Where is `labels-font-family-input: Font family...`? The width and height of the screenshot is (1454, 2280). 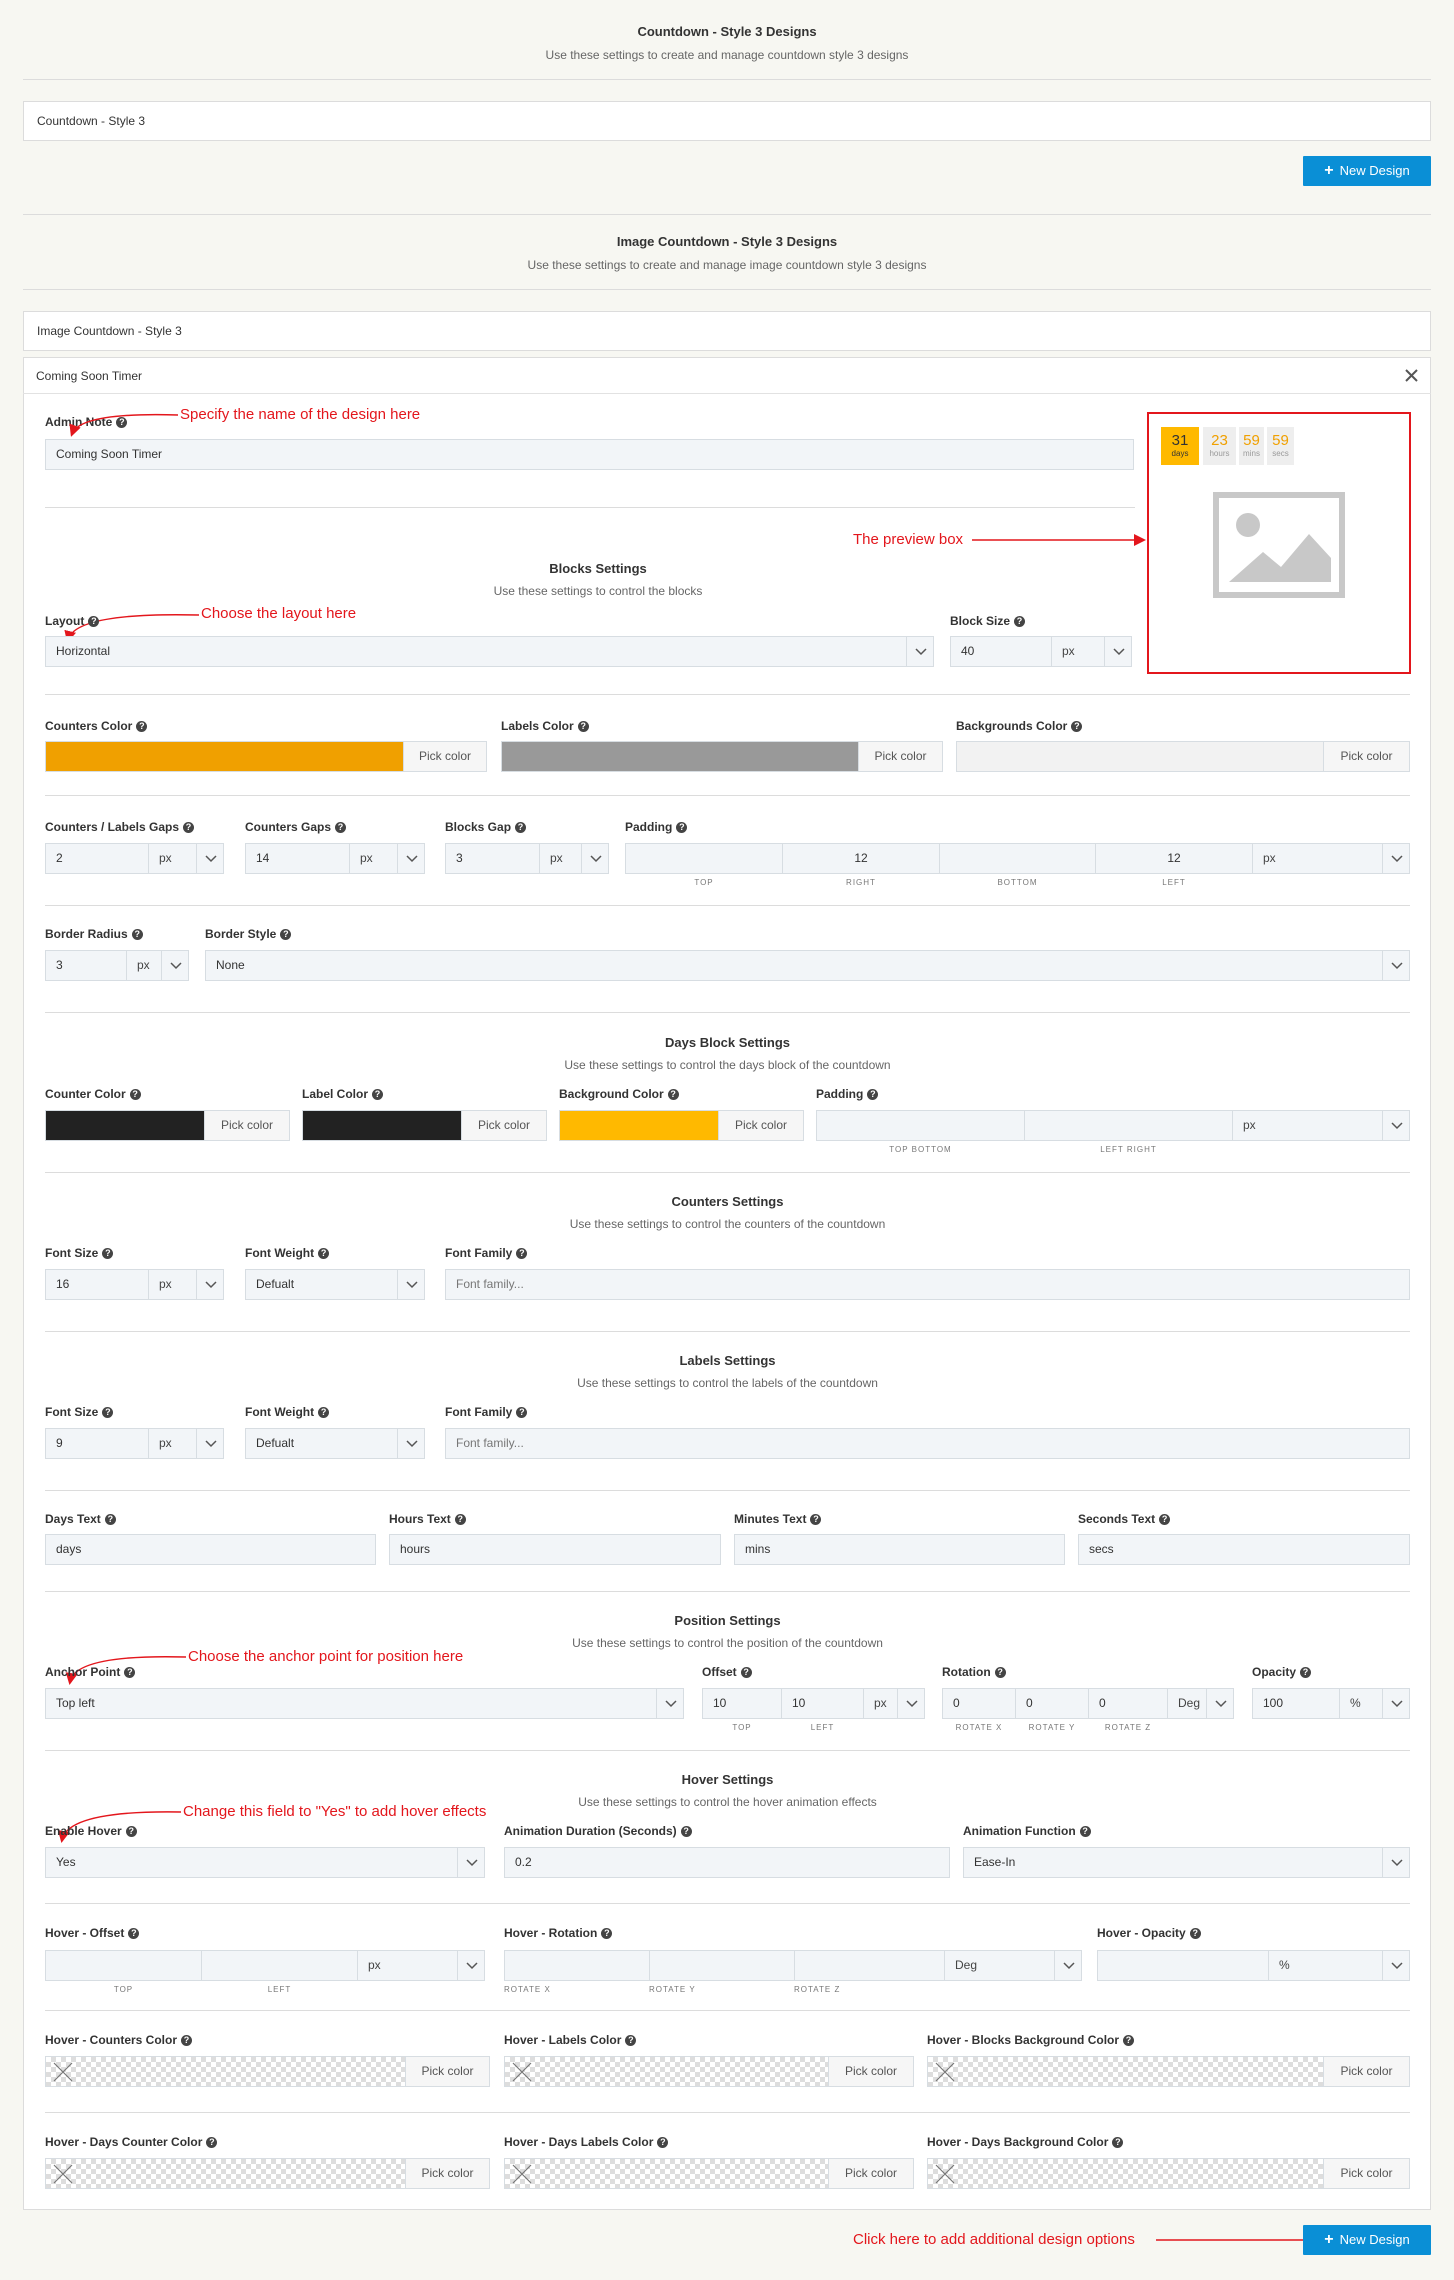
labels-font-family-input: Font family... is located at coordinates (927, 1443).